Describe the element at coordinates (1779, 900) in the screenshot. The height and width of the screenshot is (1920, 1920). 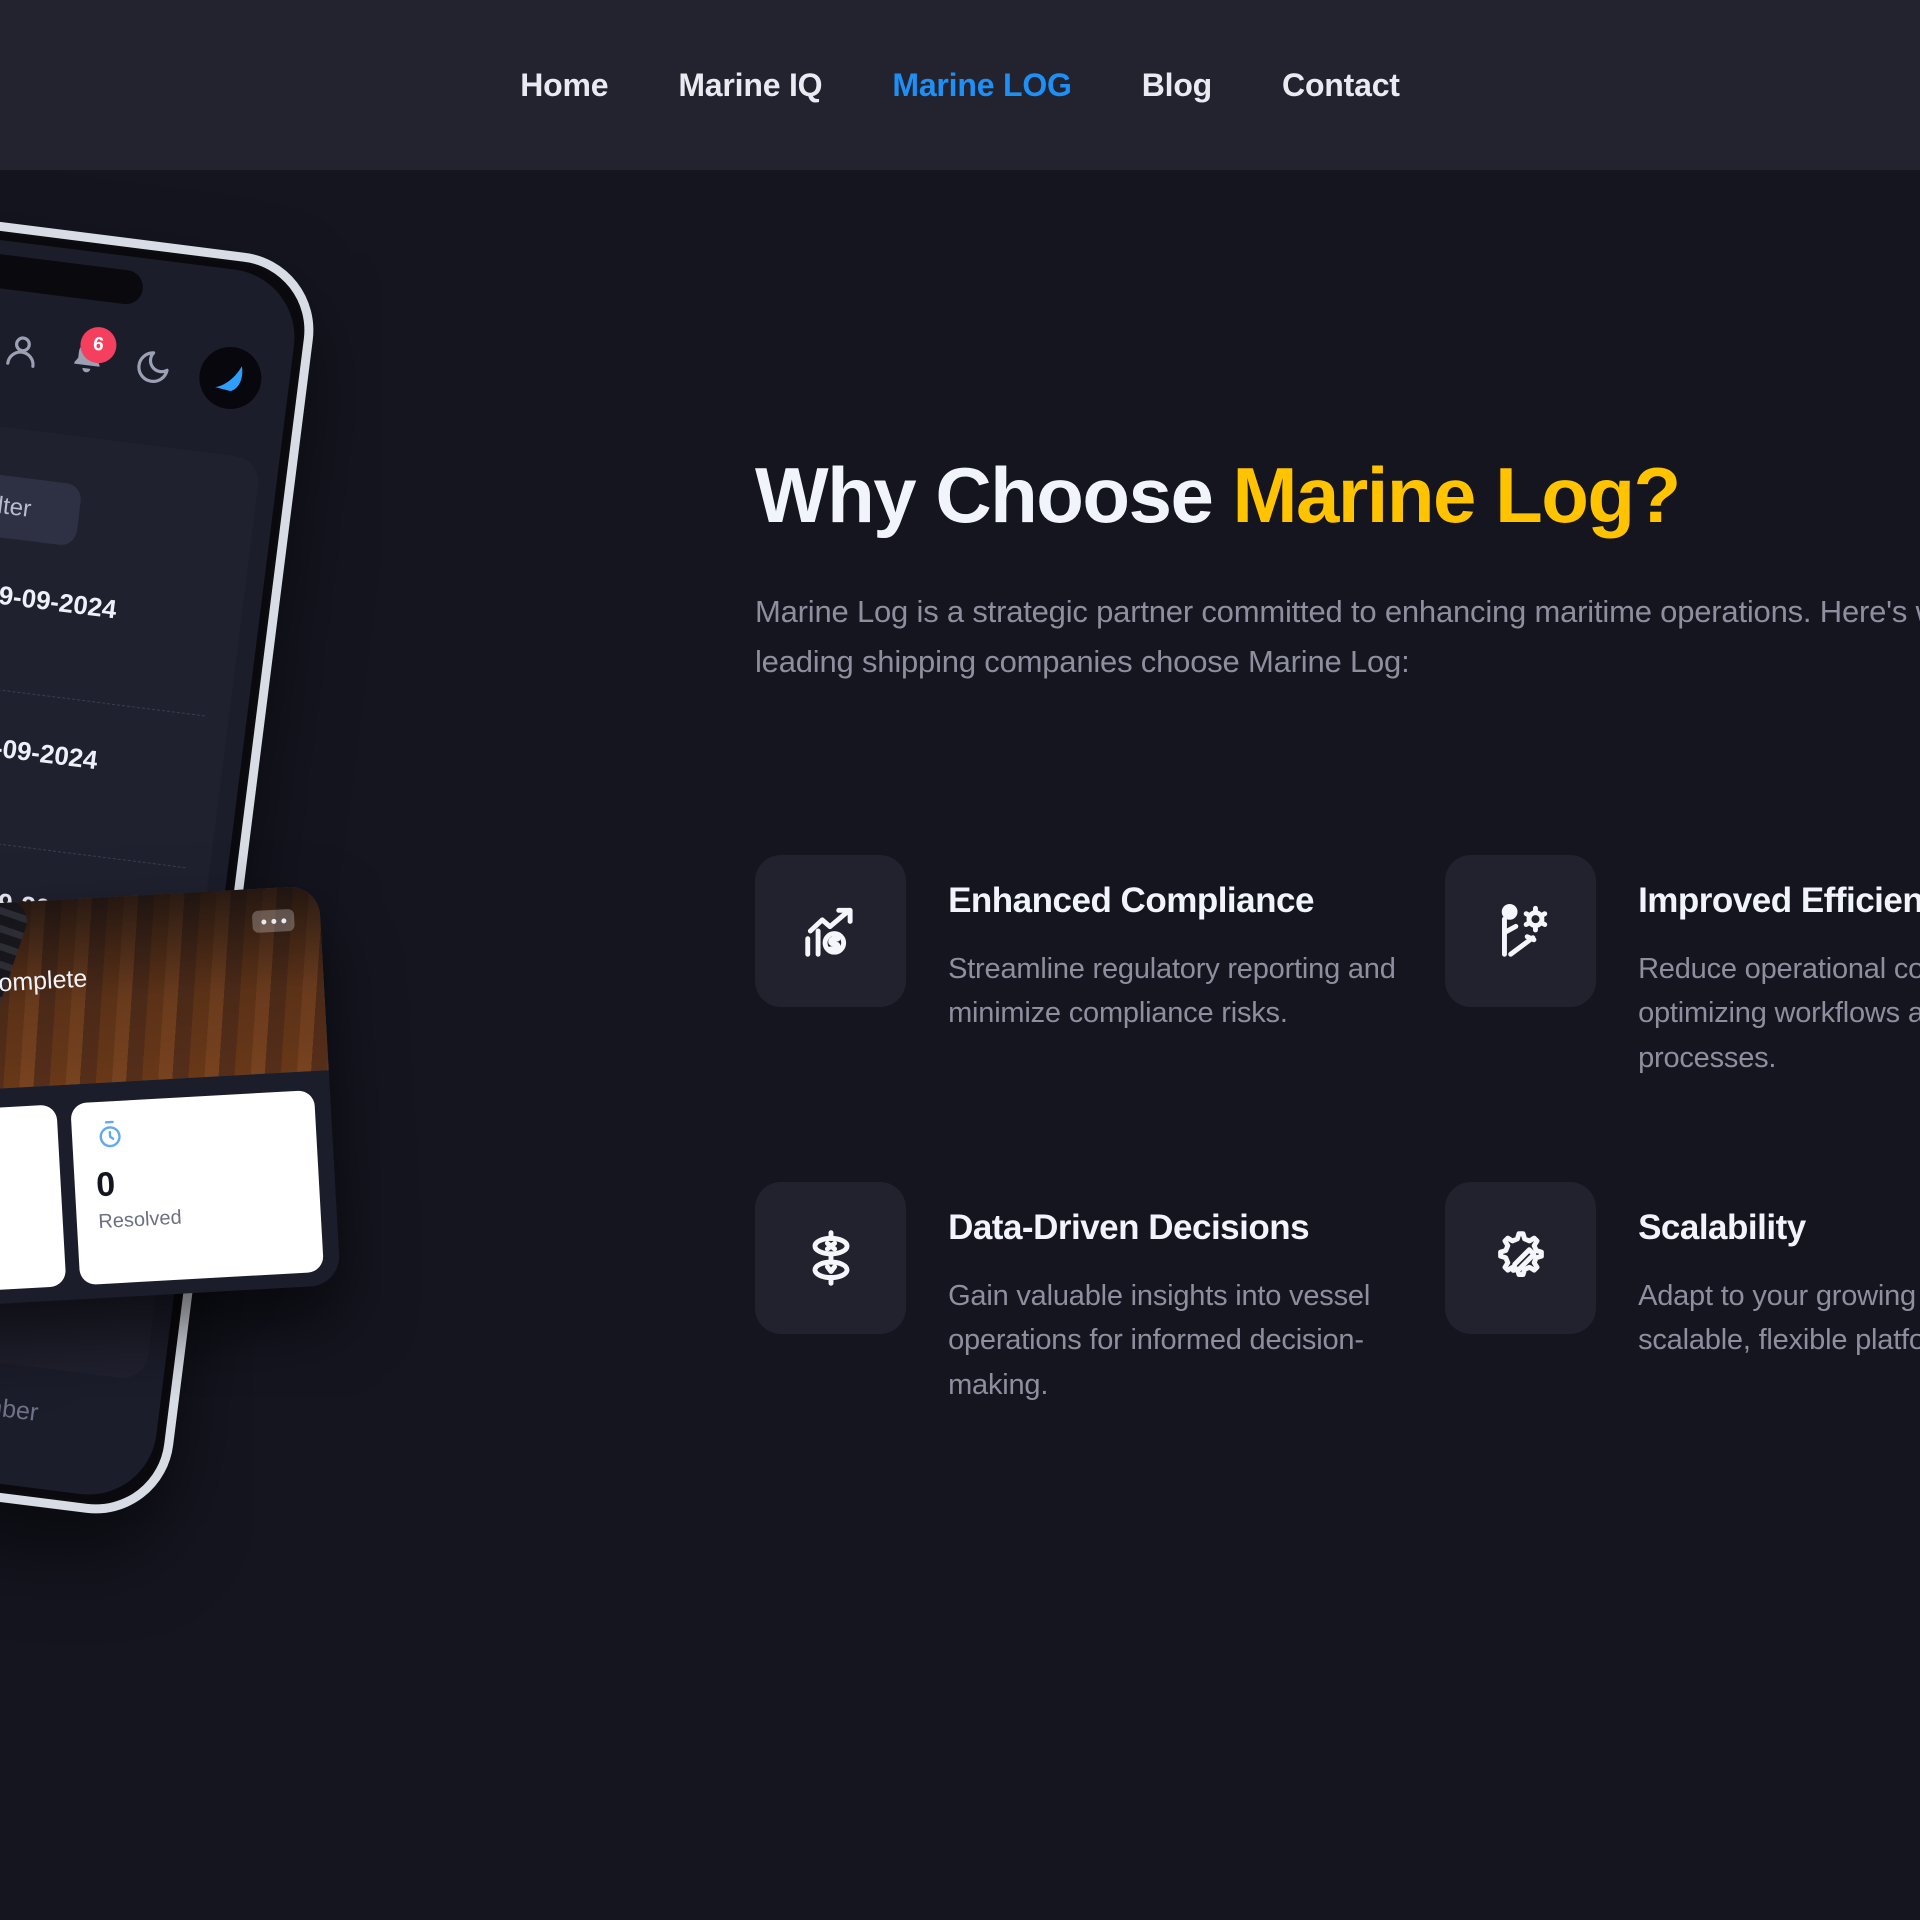
I see `feature-title: Improved Efficiency` at that location.